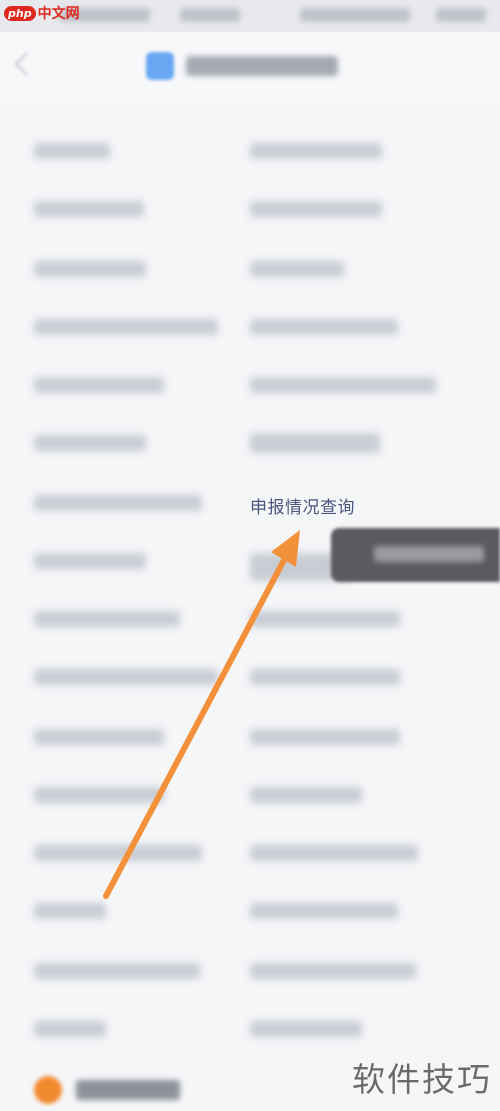 The height and width of the screenshot is (1111, 500). What do you see at coordinates (199, 720) in the screenshot?
I see `arrow-shaft` at bounding box center [199, 720].